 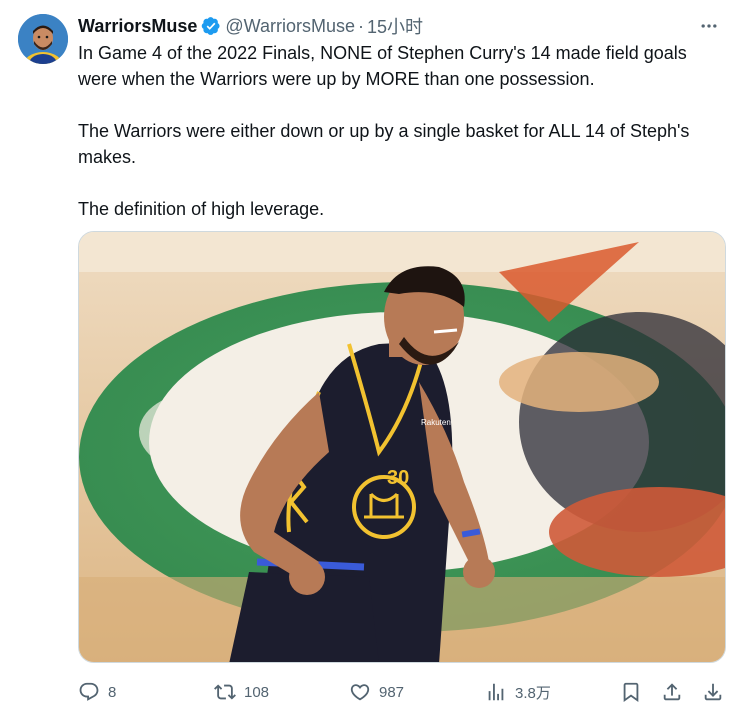 I want to click on timestamp: 15小时, so click(x=395, y=26).